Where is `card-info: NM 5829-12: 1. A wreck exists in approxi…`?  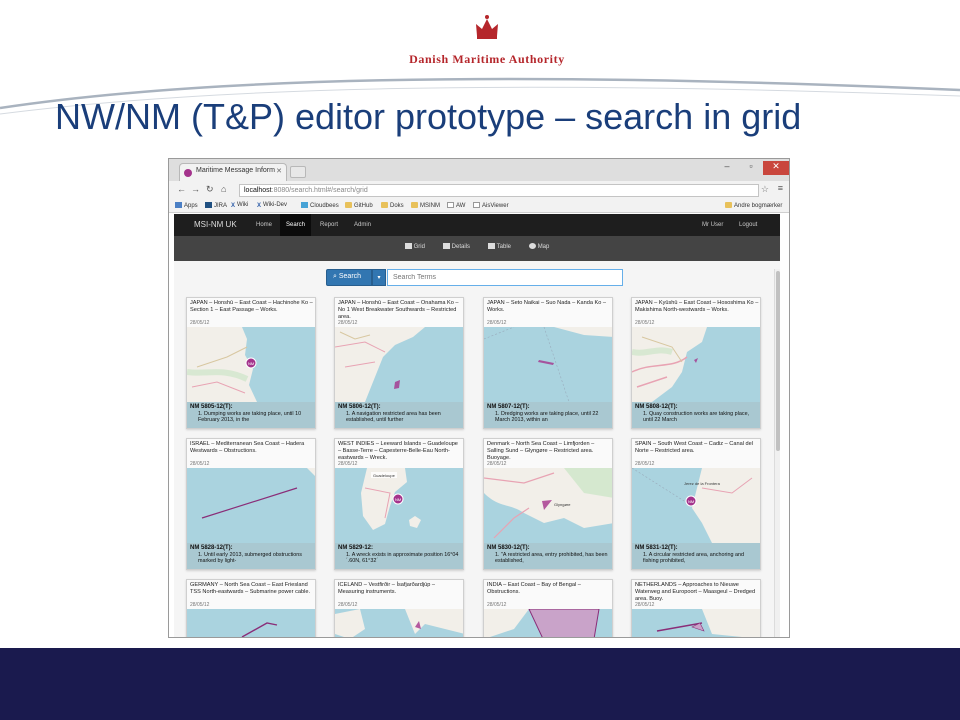
card-info: NM 5829-12: 1. A wreck exists in approxi… is located at coordinates (399, 556).